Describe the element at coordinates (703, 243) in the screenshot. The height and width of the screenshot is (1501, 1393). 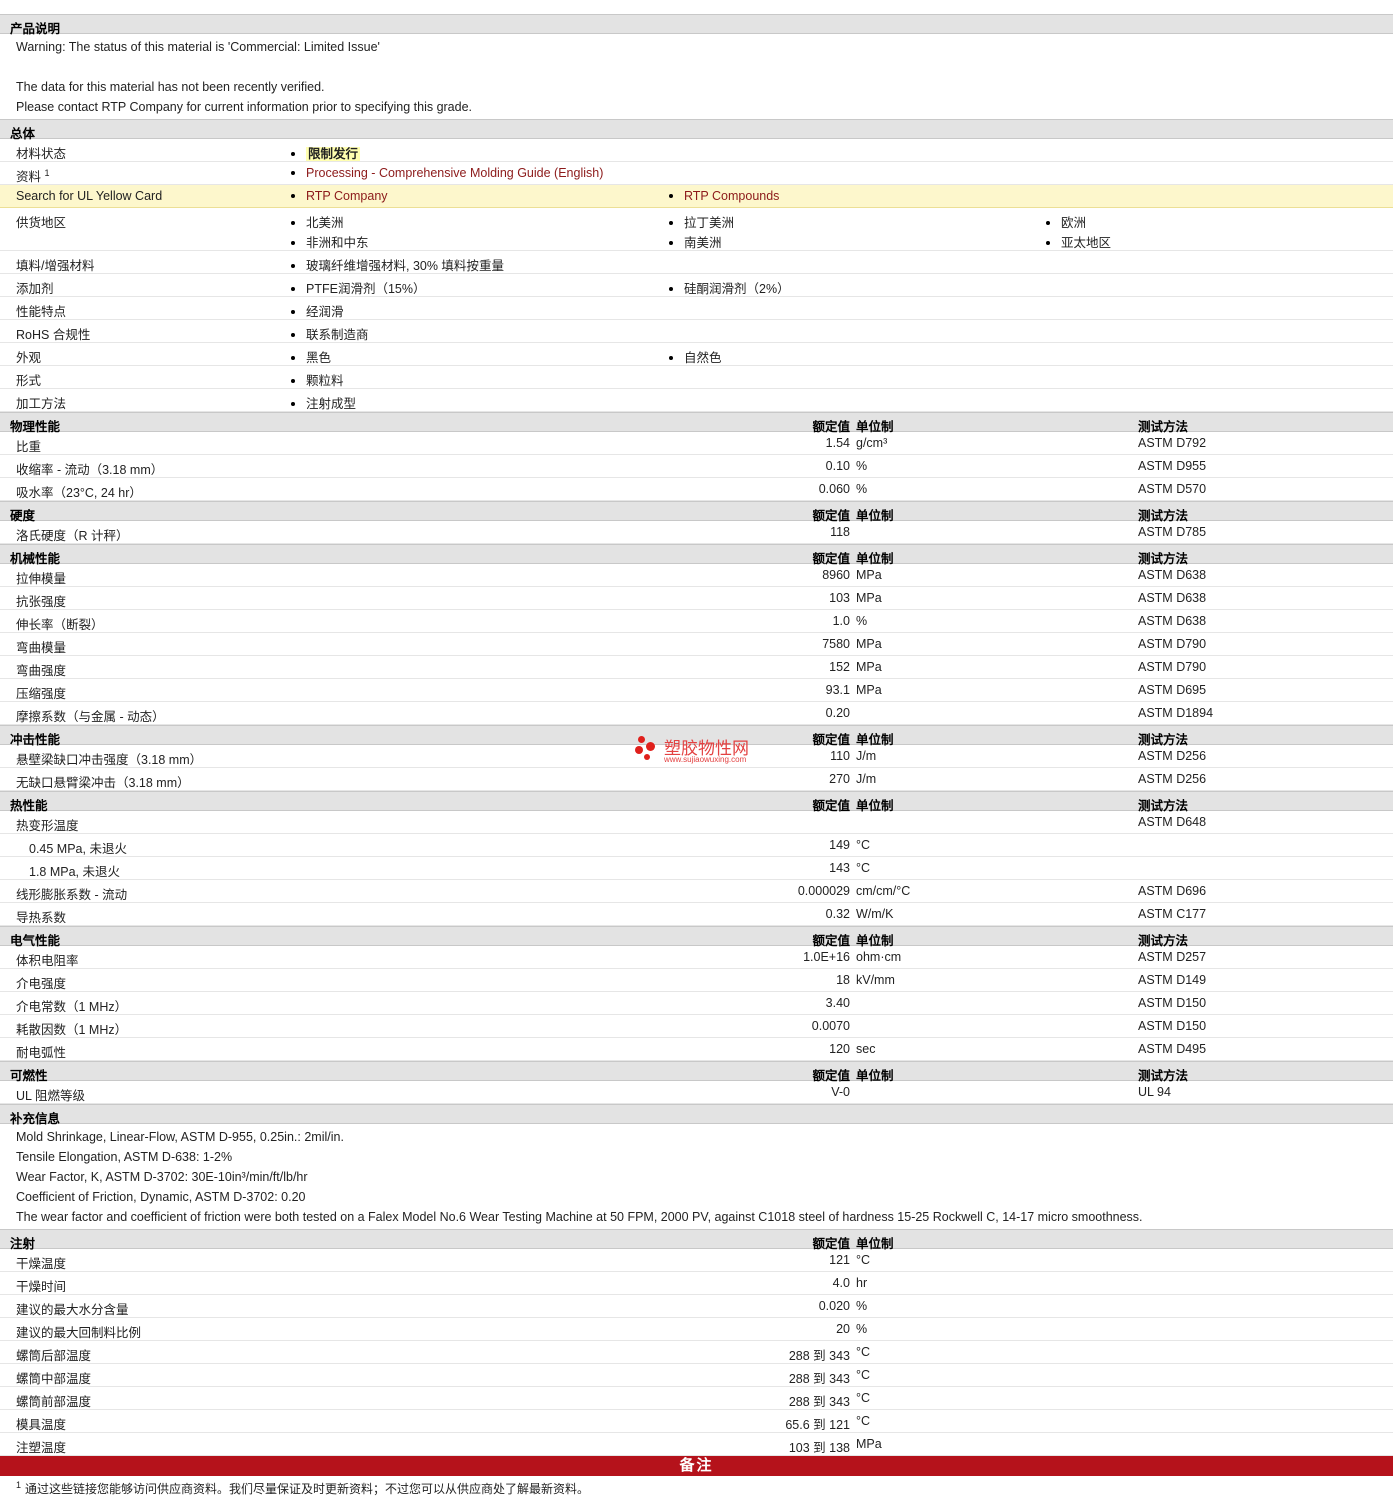
I see `region-text: 南美洲` at that location.